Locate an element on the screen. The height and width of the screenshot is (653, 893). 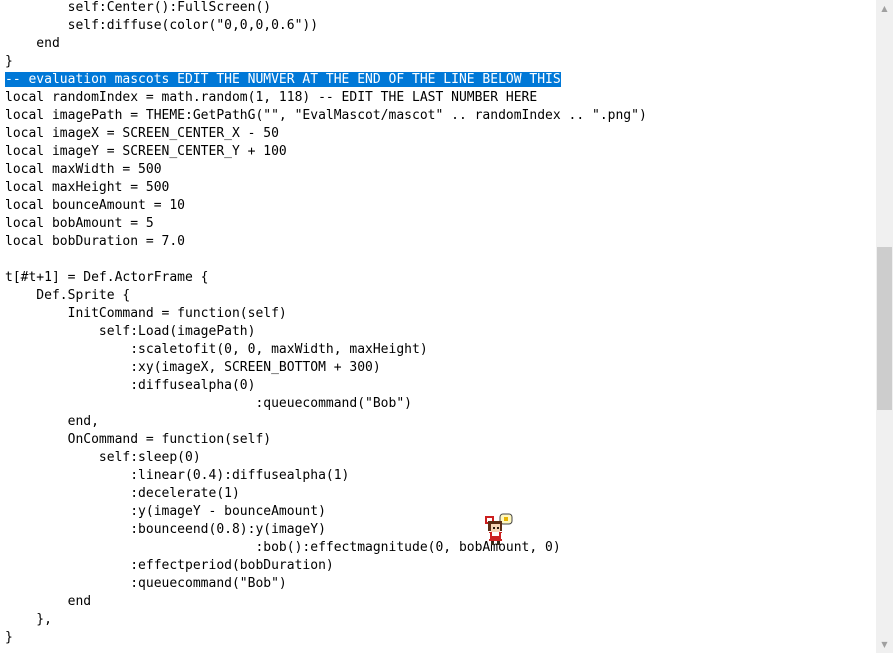
code-text: :linear(0.4):diffusealpha(1) is located at coordinates (177, 475).